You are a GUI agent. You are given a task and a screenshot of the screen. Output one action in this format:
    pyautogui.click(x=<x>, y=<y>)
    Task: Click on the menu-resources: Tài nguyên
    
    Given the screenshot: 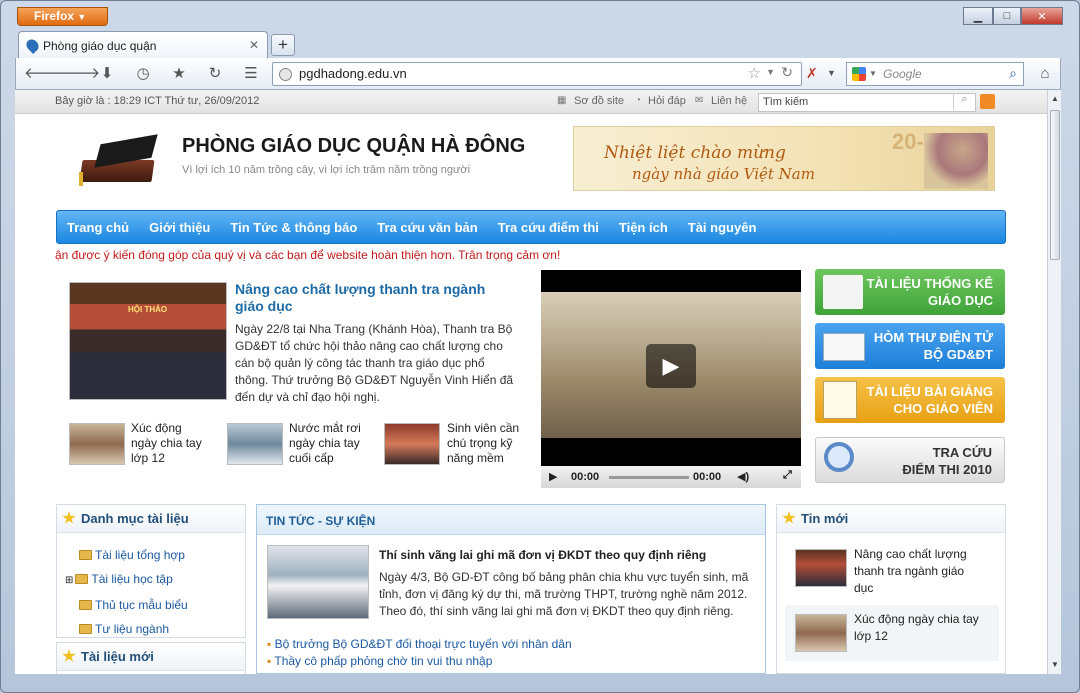 What is the action you would take?
    pyautogui.click(x=722, y=227)
    